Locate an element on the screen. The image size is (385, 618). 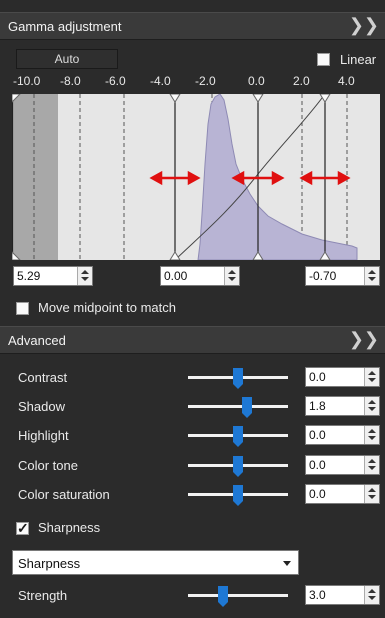
white-point-spinner: -0.70 is located at coordinates (342, 276).